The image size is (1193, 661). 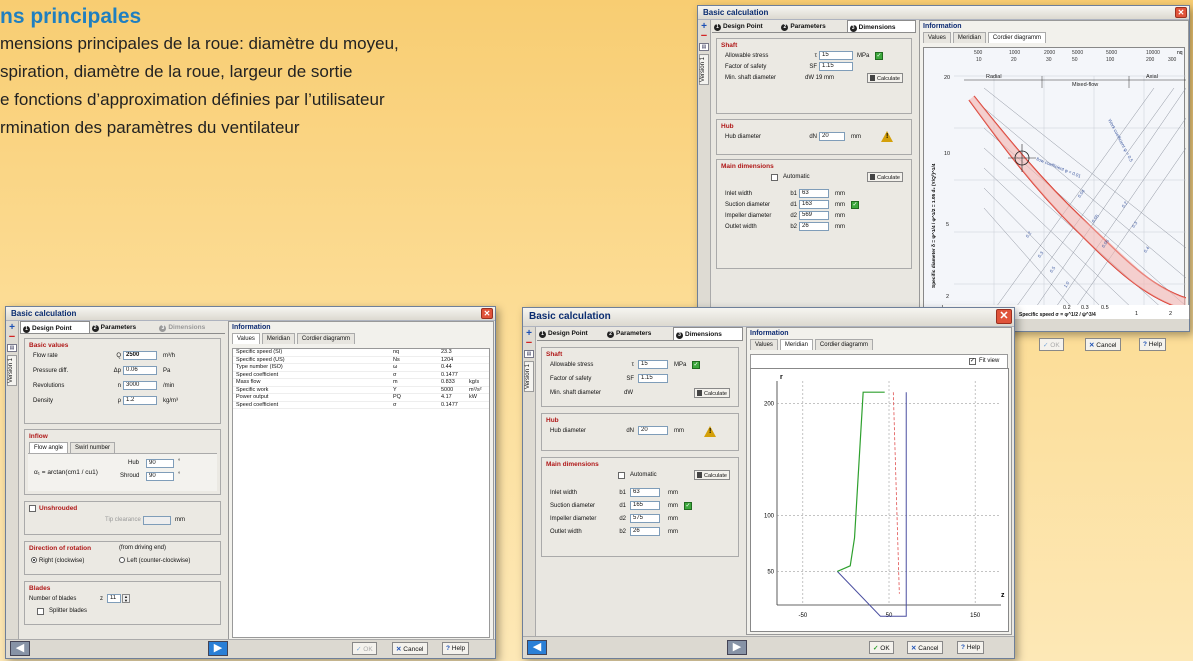 I want to click on rotation-right-radio: Right (clockwise), so click(x=57, y=560).